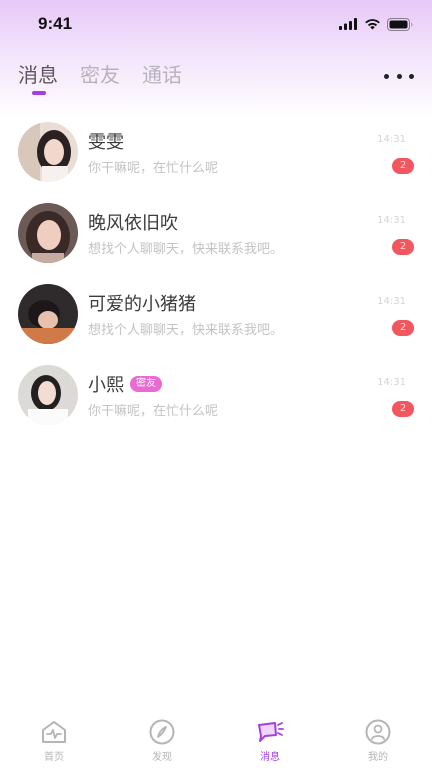 The height and width of the screenshot is (768, 432). I want to click on nav-label: 首页, so click(54, 757).